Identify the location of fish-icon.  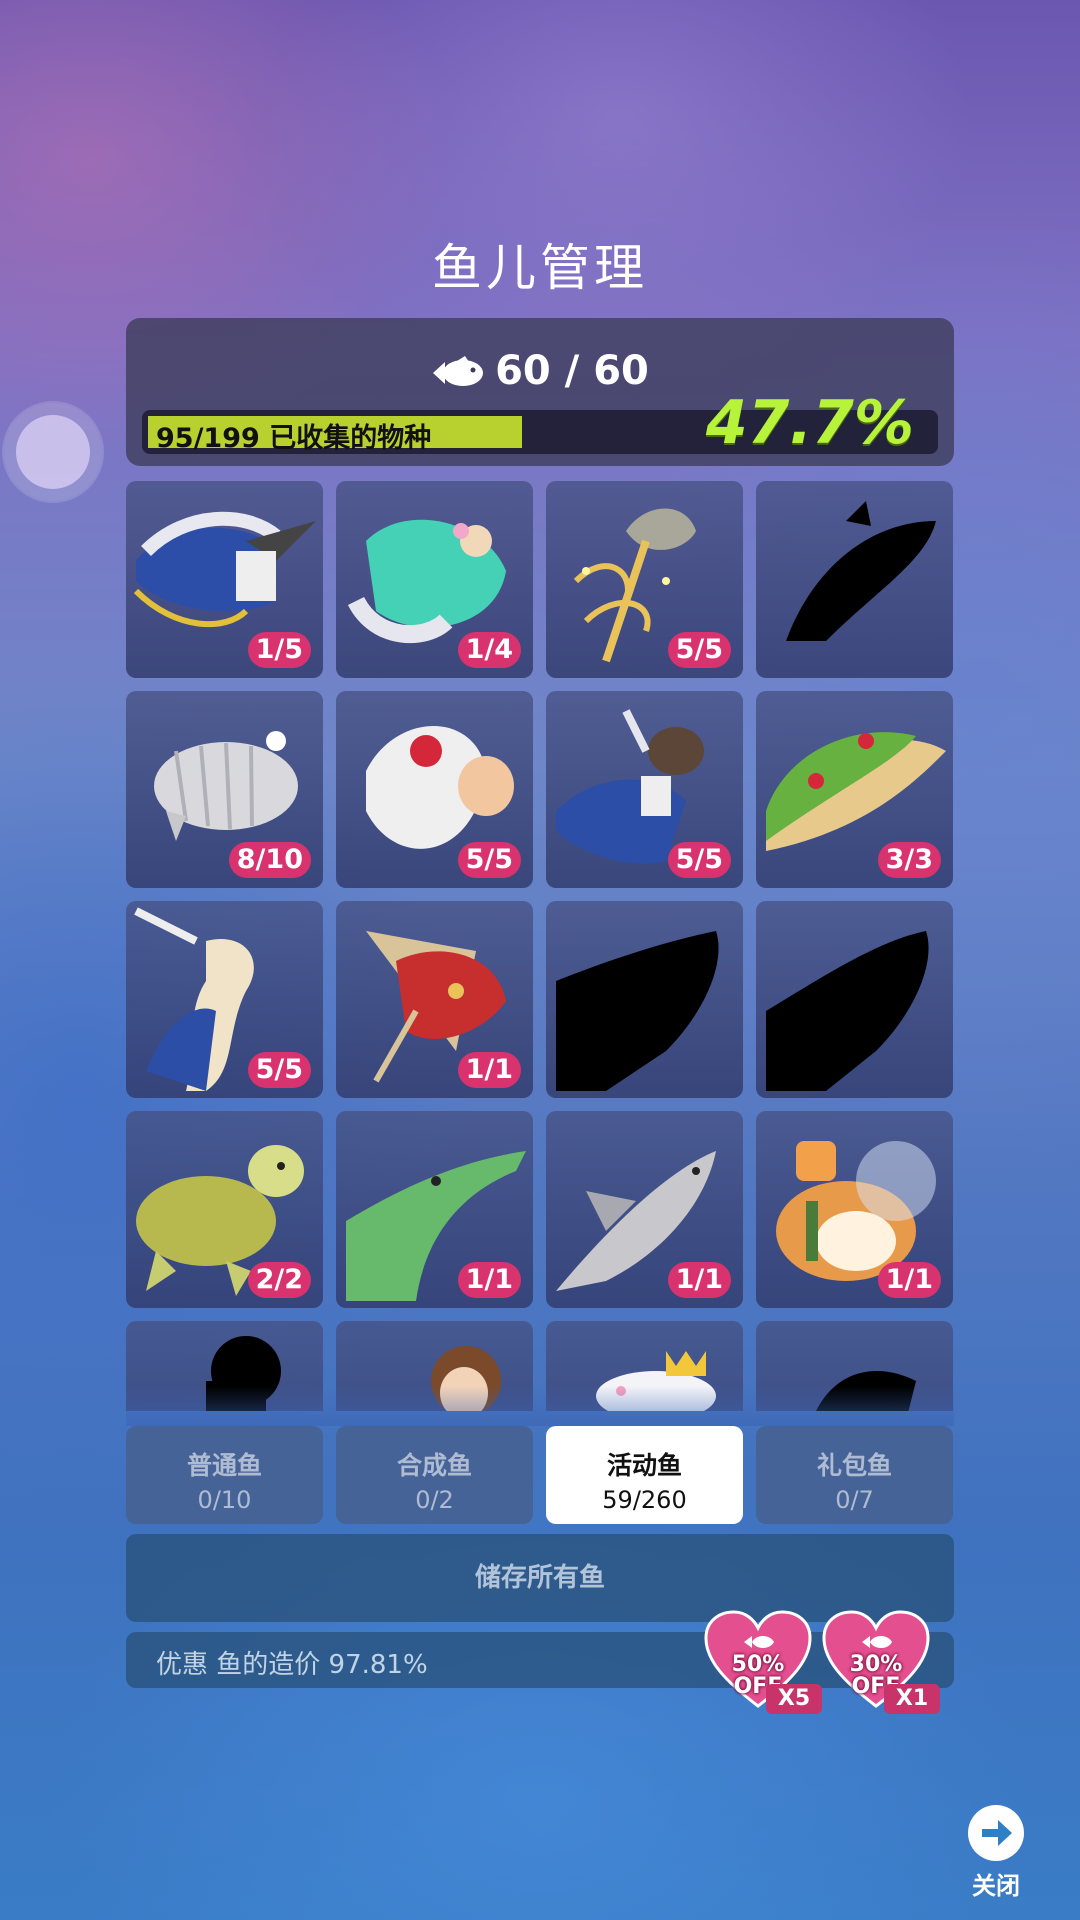
(458, 371).